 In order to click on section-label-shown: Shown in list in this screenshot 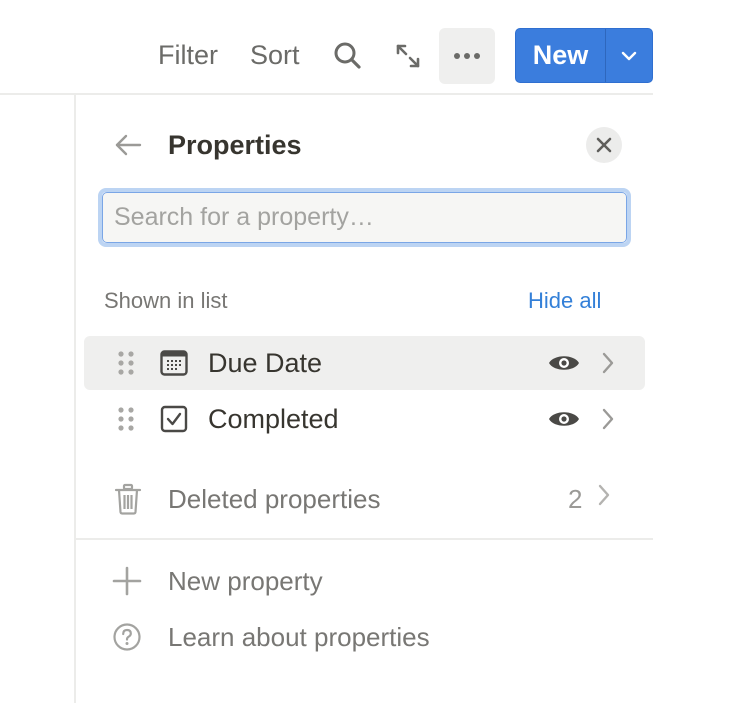, I will do `click(166, 300)`.